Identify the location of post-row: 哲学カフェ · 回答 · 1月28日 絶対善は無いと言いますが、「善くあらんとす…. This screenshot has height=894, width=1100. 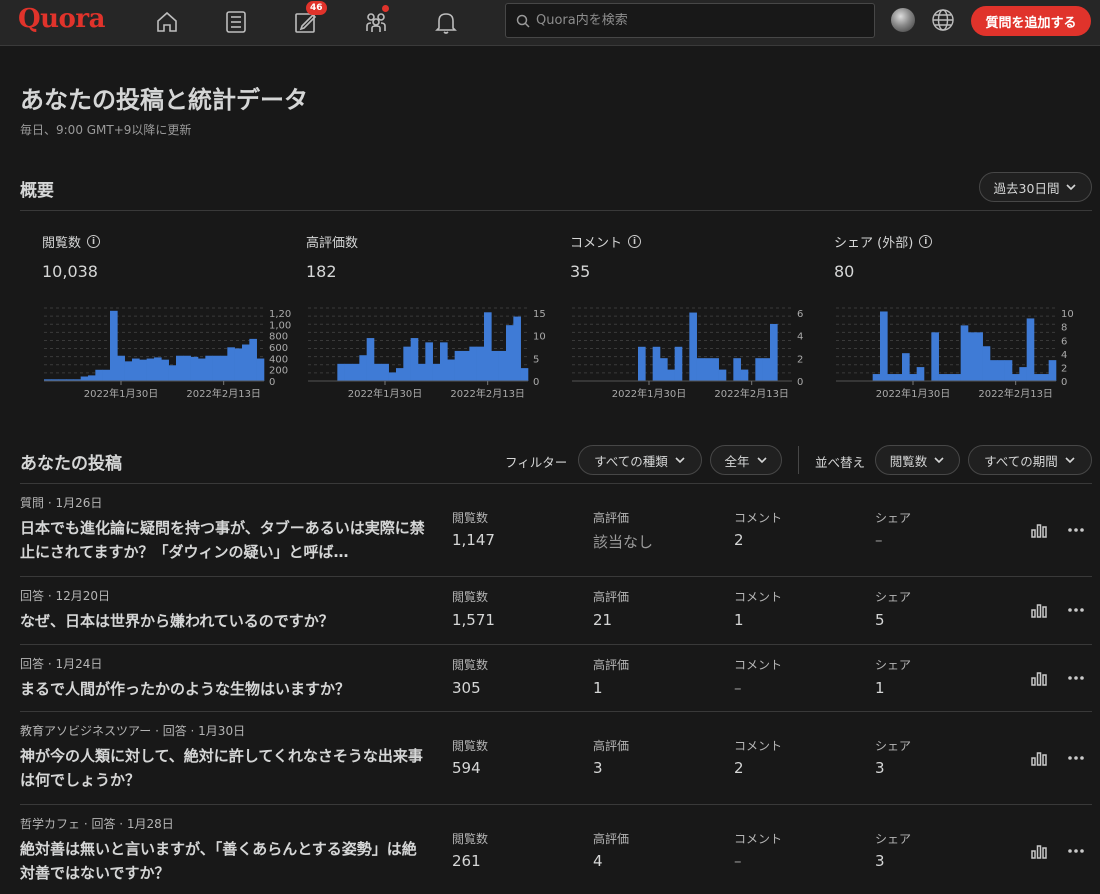
(556, 849).